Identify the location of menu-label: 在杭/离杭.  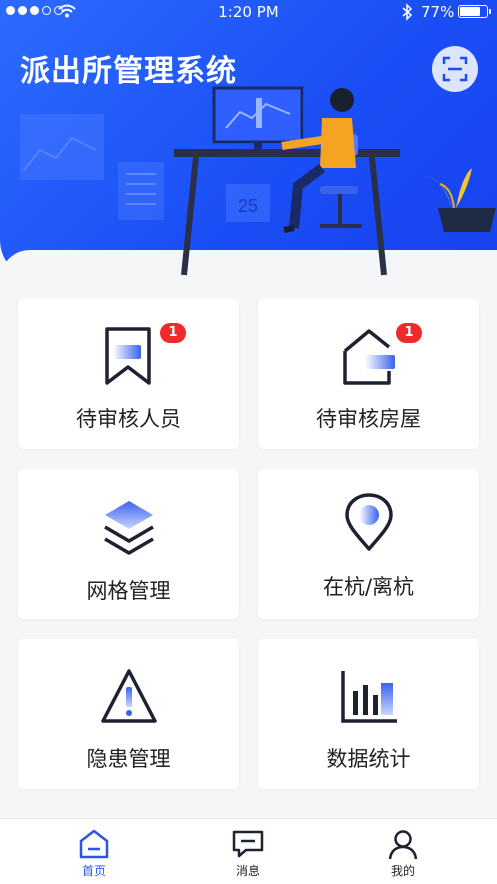
(368, 587).